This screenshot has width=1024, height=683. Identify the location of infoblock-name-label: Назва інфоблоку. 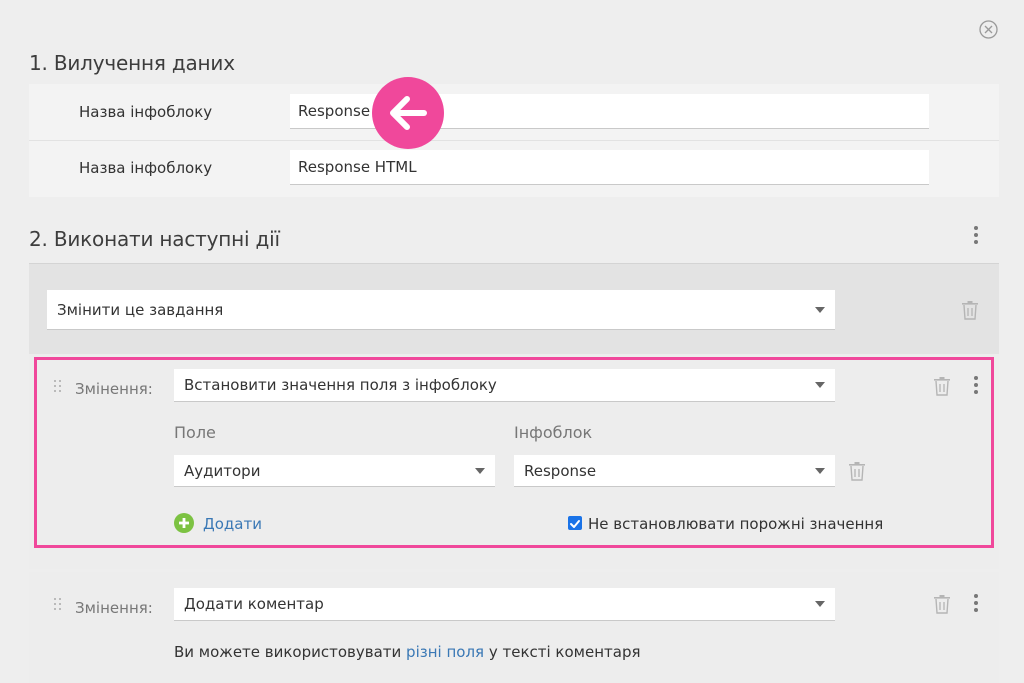
(146, 112).